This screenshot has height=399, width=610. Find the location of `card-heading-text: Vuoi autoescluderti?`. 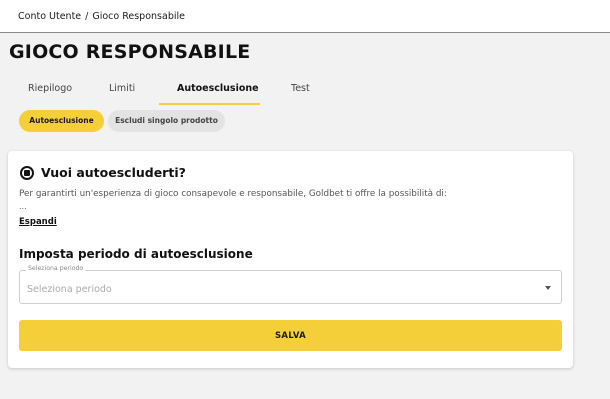

card-heading-text: Vuoi autoescluderti? is located at coordinates (113, 172).